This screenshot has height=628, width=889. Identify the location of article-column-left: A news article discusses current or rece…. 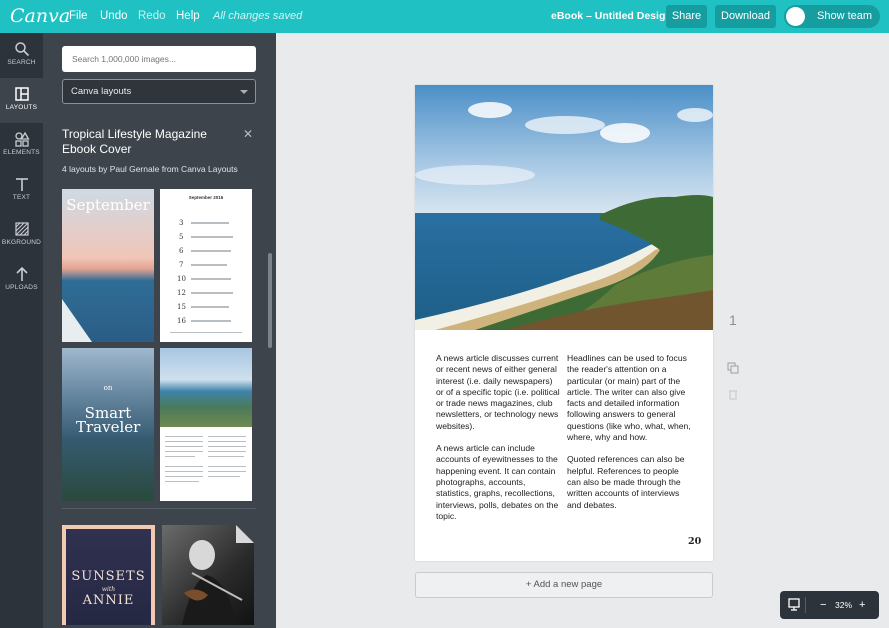
(498, 443).